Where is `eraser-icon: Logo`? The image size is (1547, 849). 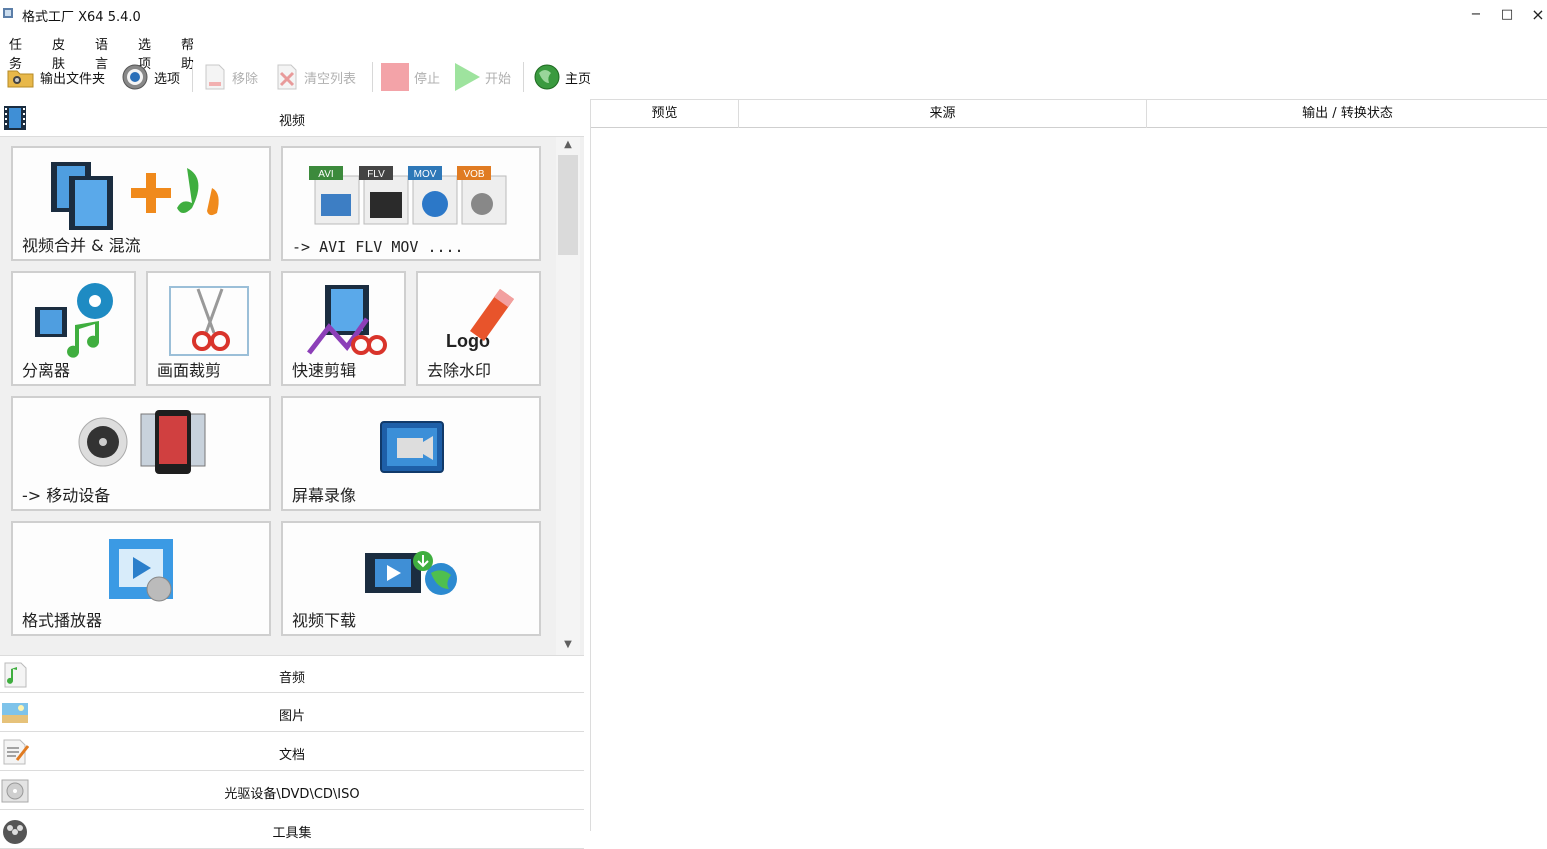
eraser-icon: Logo is located at coordinates (480, 320).